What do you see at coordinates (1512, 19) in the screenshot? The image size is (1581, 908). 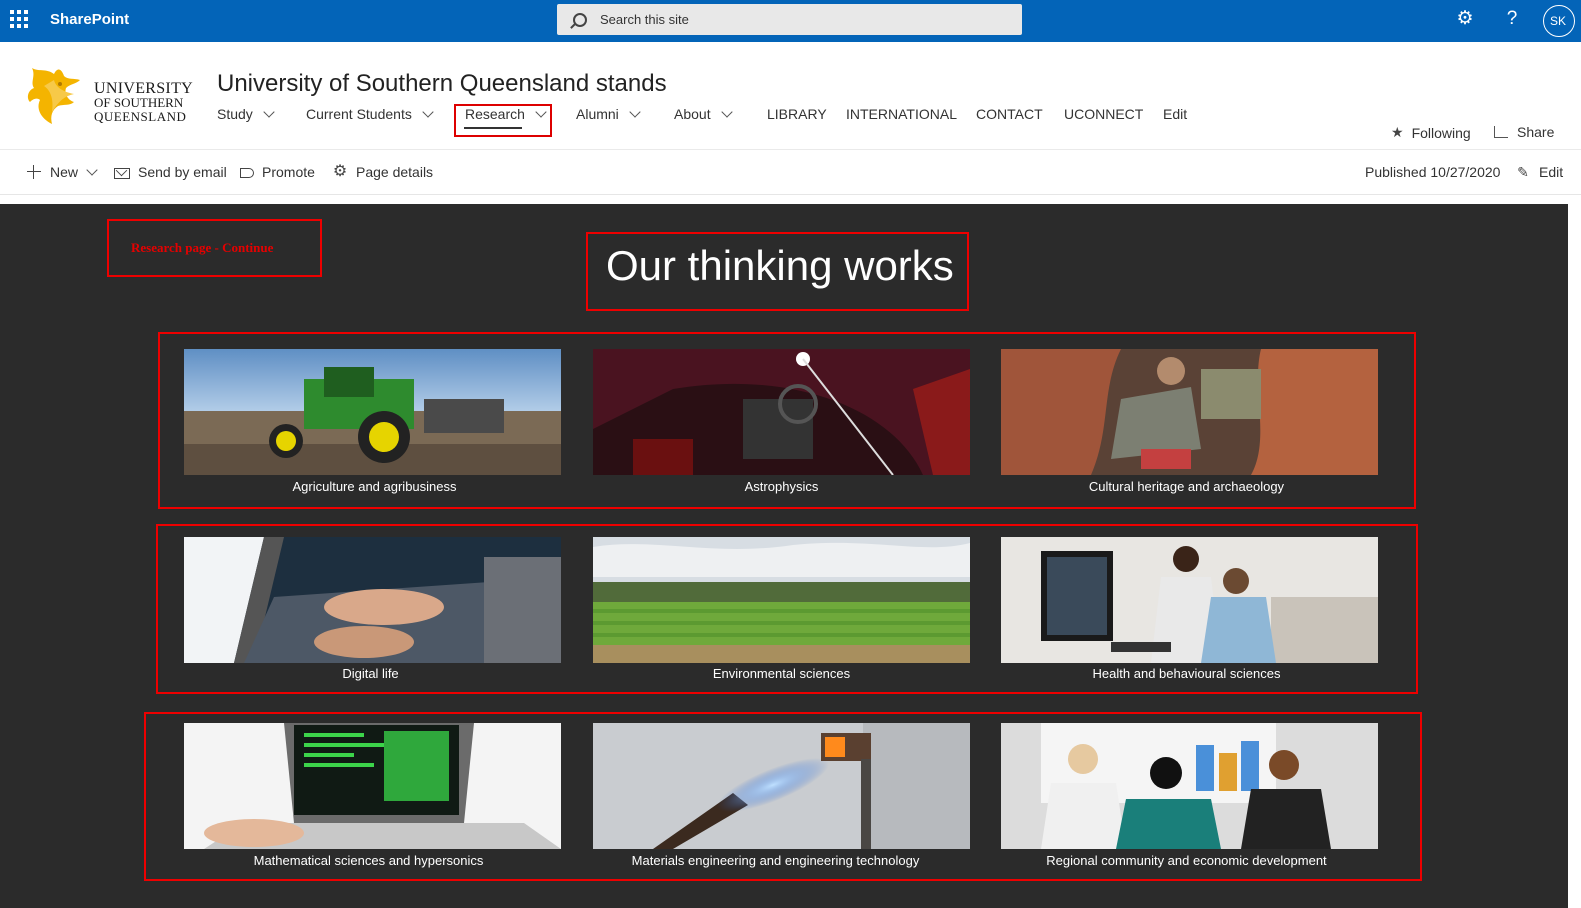 I see `help-icon: ?` at bounding box center [1512, 19].